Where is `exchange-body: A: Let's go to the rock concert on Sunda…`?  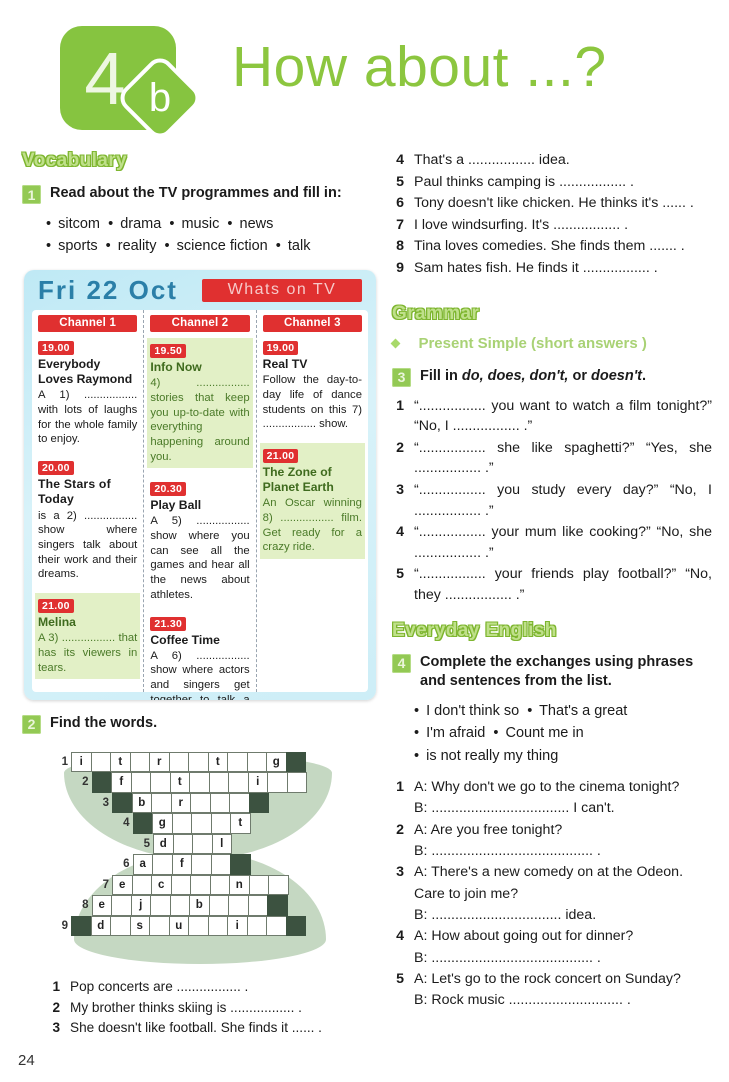
exchange-body: A: Let's go to the rock concert on Sunda… is located at coordinates (563, 990).